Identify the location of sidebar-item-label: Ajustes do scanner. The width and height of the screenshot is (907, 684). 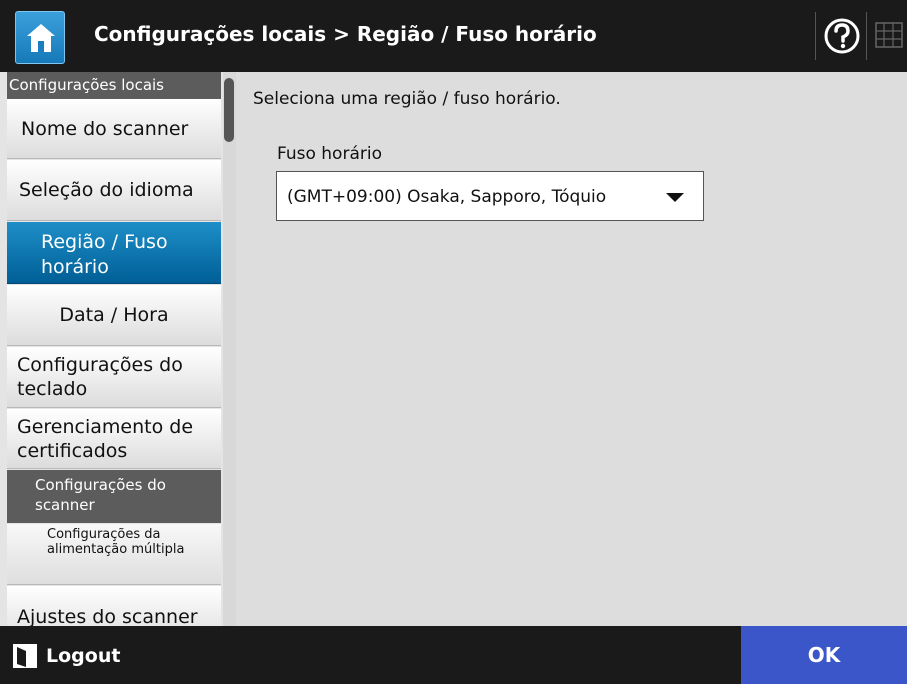
(107, 616).